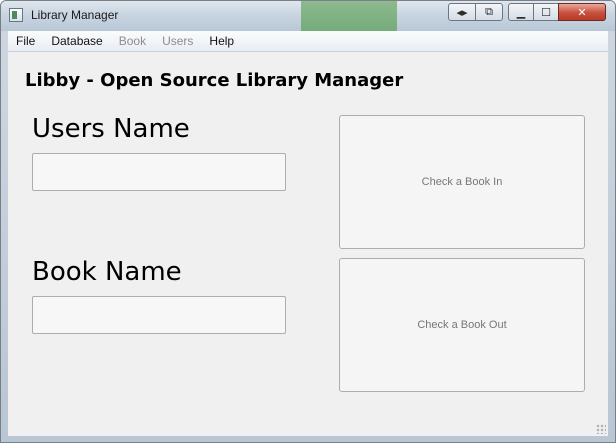 The image size is (616, 443). I want to click on window-title: Library Manager, so click(75, 15).